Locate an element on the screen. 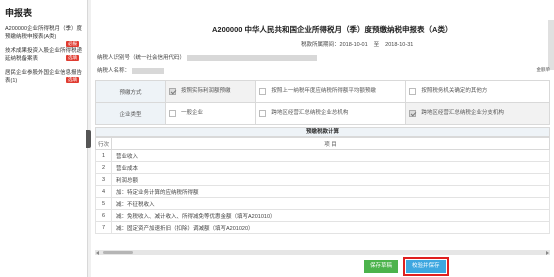 Image resolution: width=554 pixels, height=277 pixels. taxpayer-id-value is located at coordinates (252, 57).